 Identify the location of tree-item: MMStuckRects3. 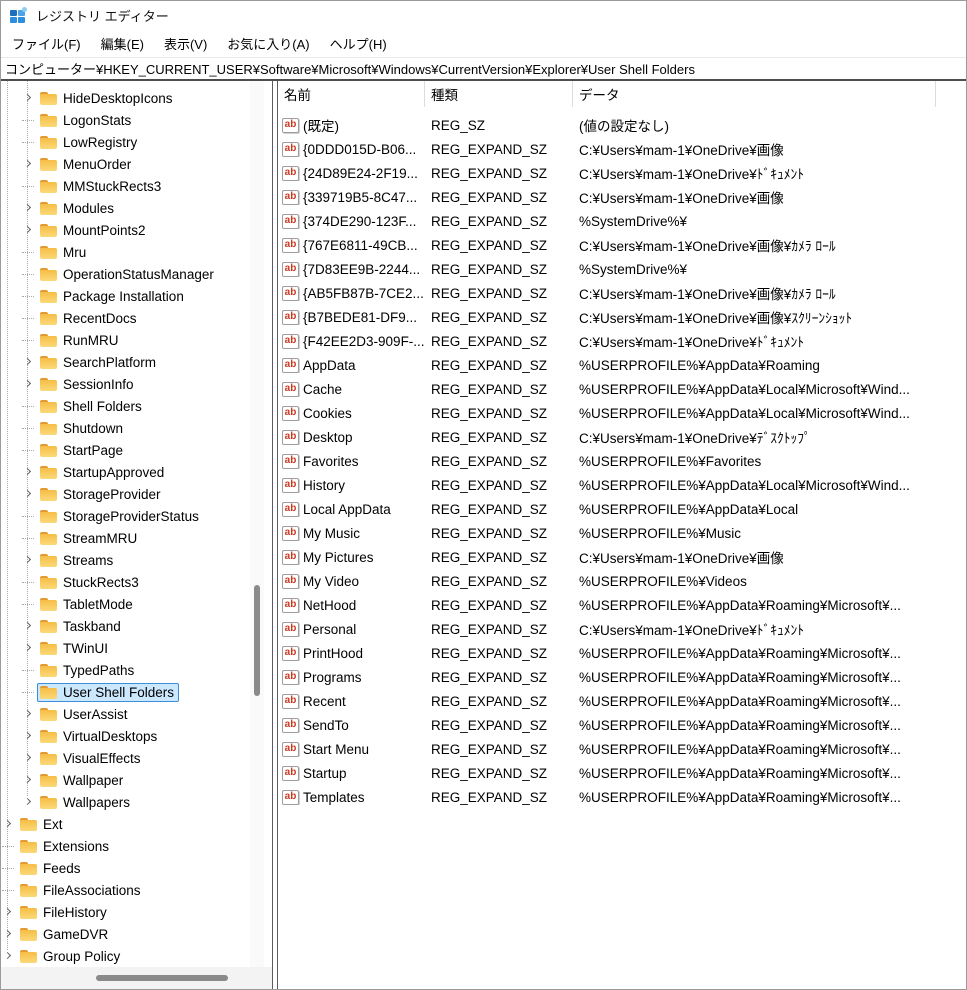
(123, 186).